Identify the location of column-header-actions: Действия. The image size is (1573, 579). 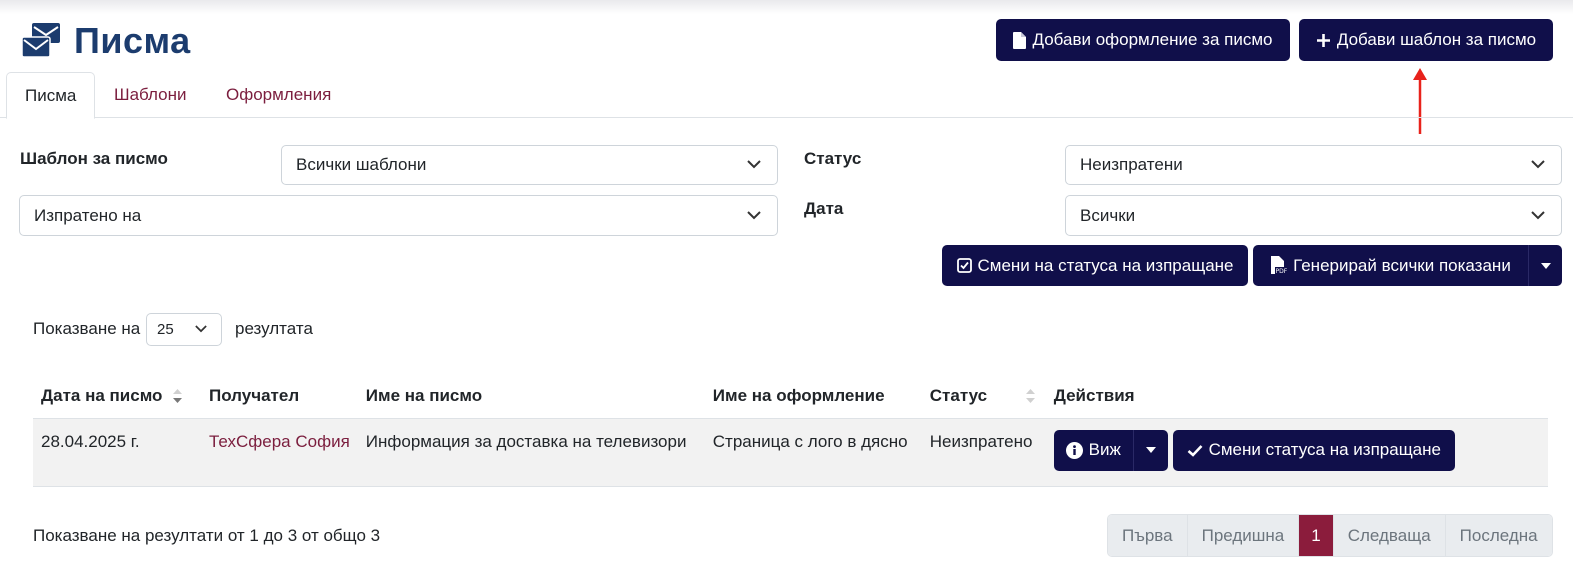
(1296, 396).